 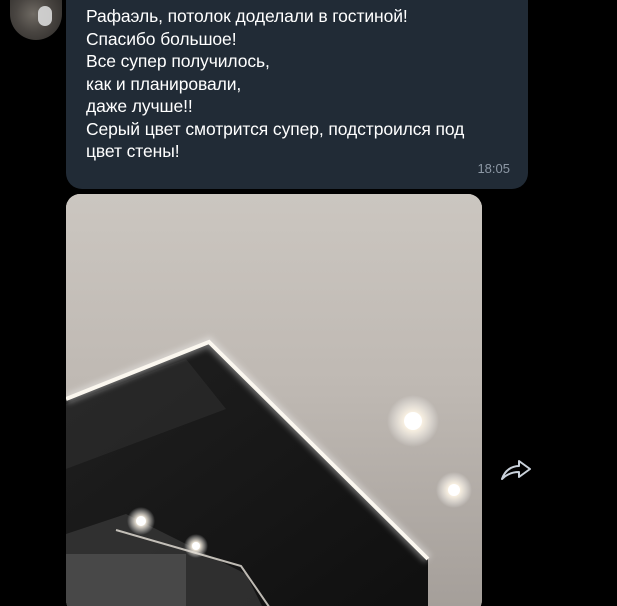 What do you see at coordinates (247, 16) in the screenshot?
I see `message-line: Рафаэль, потолок доделали в гостиной!` at bounding box center [247, 16].